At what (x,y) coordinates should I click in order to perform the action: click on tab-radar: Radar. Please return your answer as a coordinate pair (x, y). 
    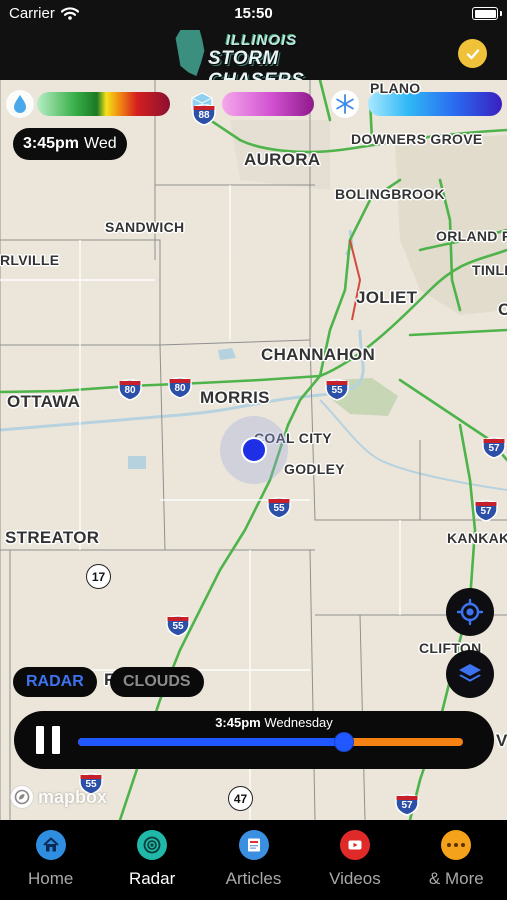
    Looking at the image, I should click on (151, 860).